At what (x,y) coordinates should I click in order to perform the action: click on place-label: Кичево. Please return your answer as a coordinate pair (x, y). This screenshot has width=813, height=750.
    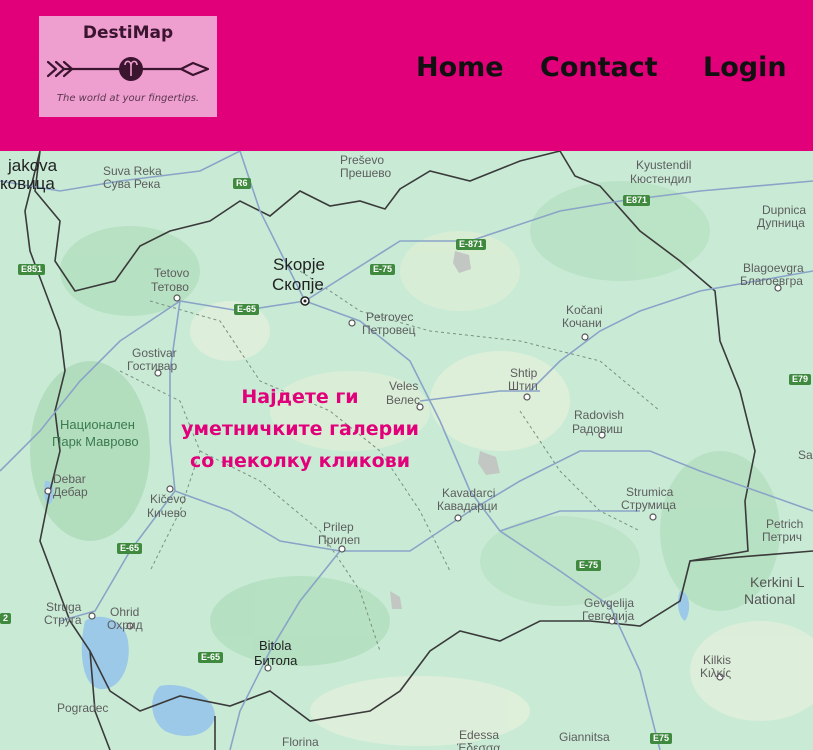
    Looking at the image, I should click on (167, 513).